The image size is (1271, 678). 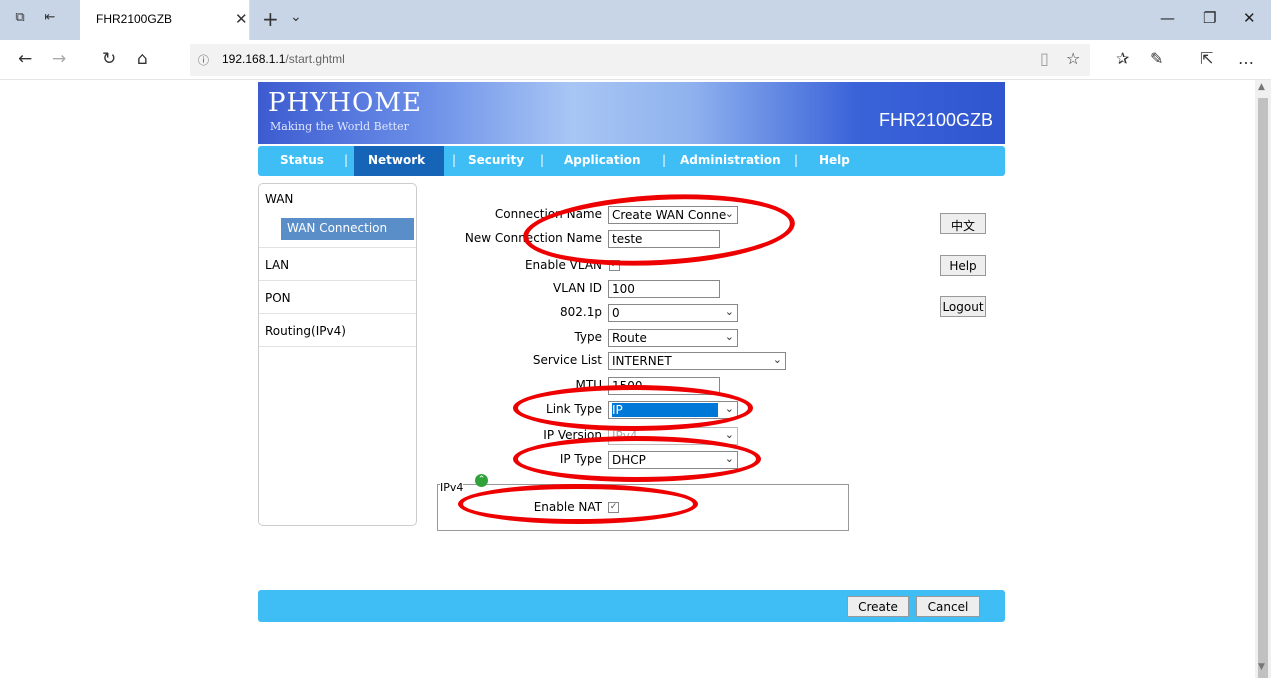 I want to click on refresh-icon: ↻, so click(x=109, y=59).